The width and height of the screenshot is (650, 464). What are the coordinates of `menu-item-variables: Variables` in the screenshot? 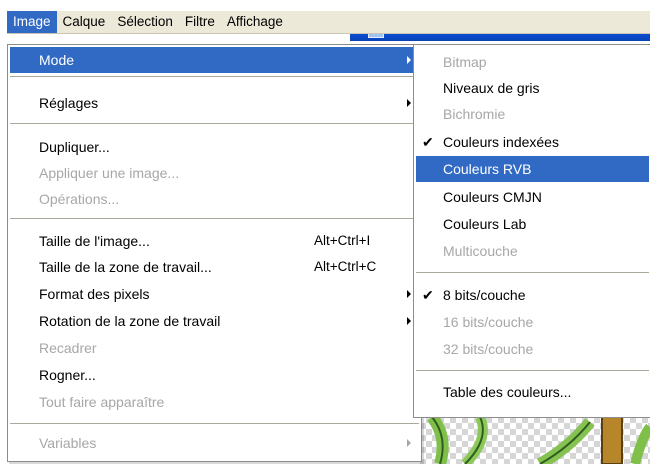 It's located at (214, 443).